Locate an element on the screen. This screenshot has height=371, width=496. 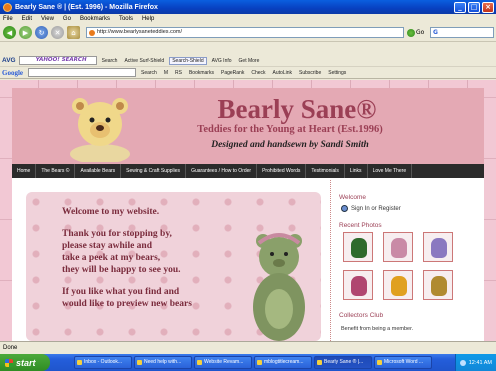
nav-testimonials: Testimonials is located at coordinates (325, 171).